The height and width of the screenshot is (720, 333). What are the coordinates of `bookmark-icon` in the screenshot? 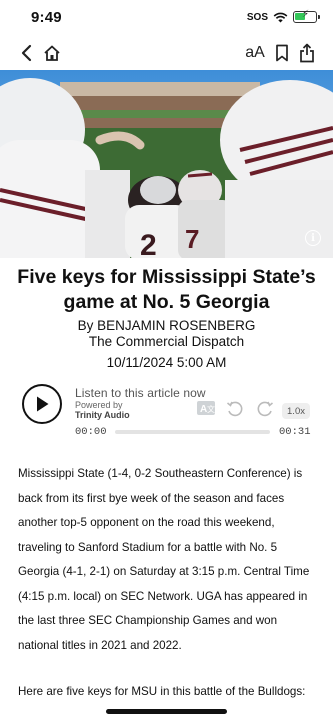 It's located at (282, 53).